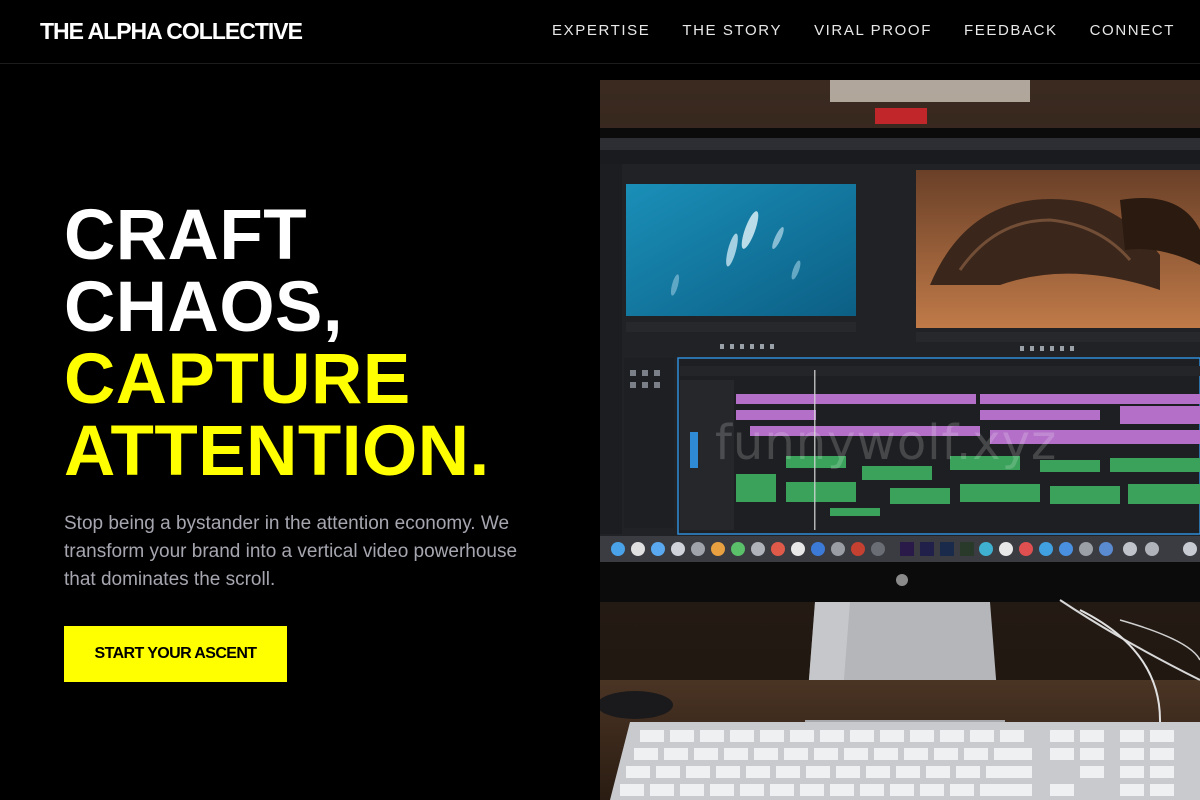 The image size is (1200, 800). Describe the element at coordinates (732, 30) in the screenshot. I see `nav-link-the-story: THE STORY` at that location.